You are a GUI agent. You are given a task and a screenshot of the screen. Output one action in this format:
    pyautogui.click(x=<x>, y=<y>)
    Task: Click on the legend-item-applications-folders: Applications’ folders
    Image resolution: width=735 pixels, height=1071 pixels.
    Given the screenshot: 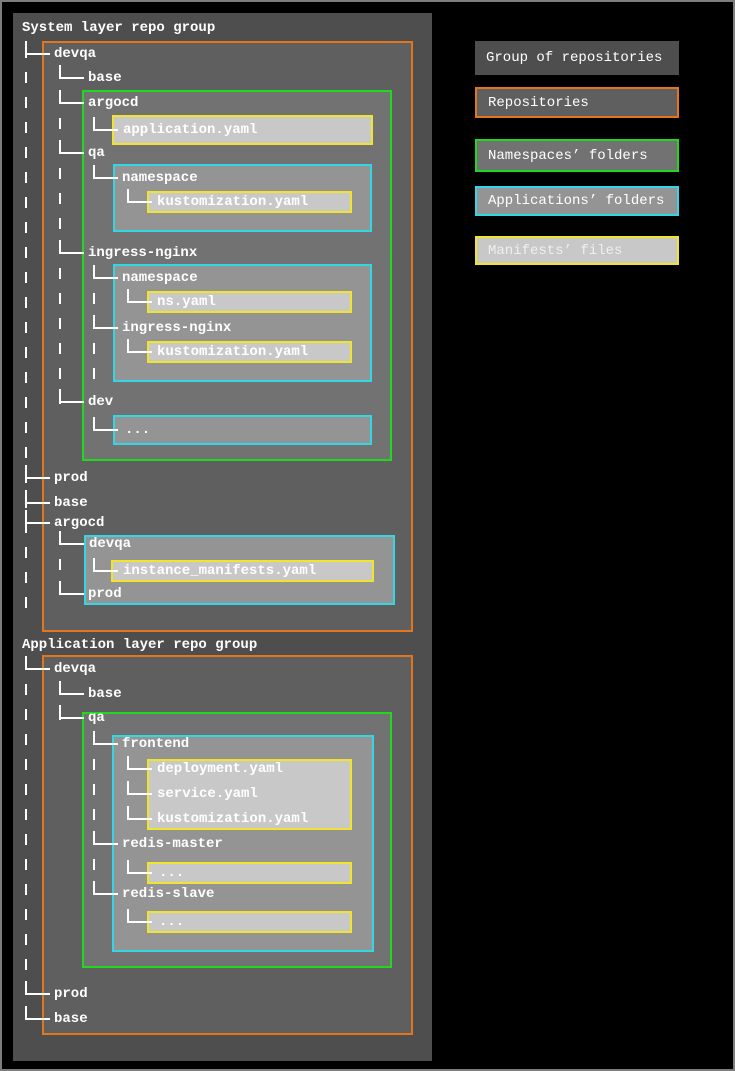 What is the action you would take?
    pyautogui.click(x=577, y=201)
    